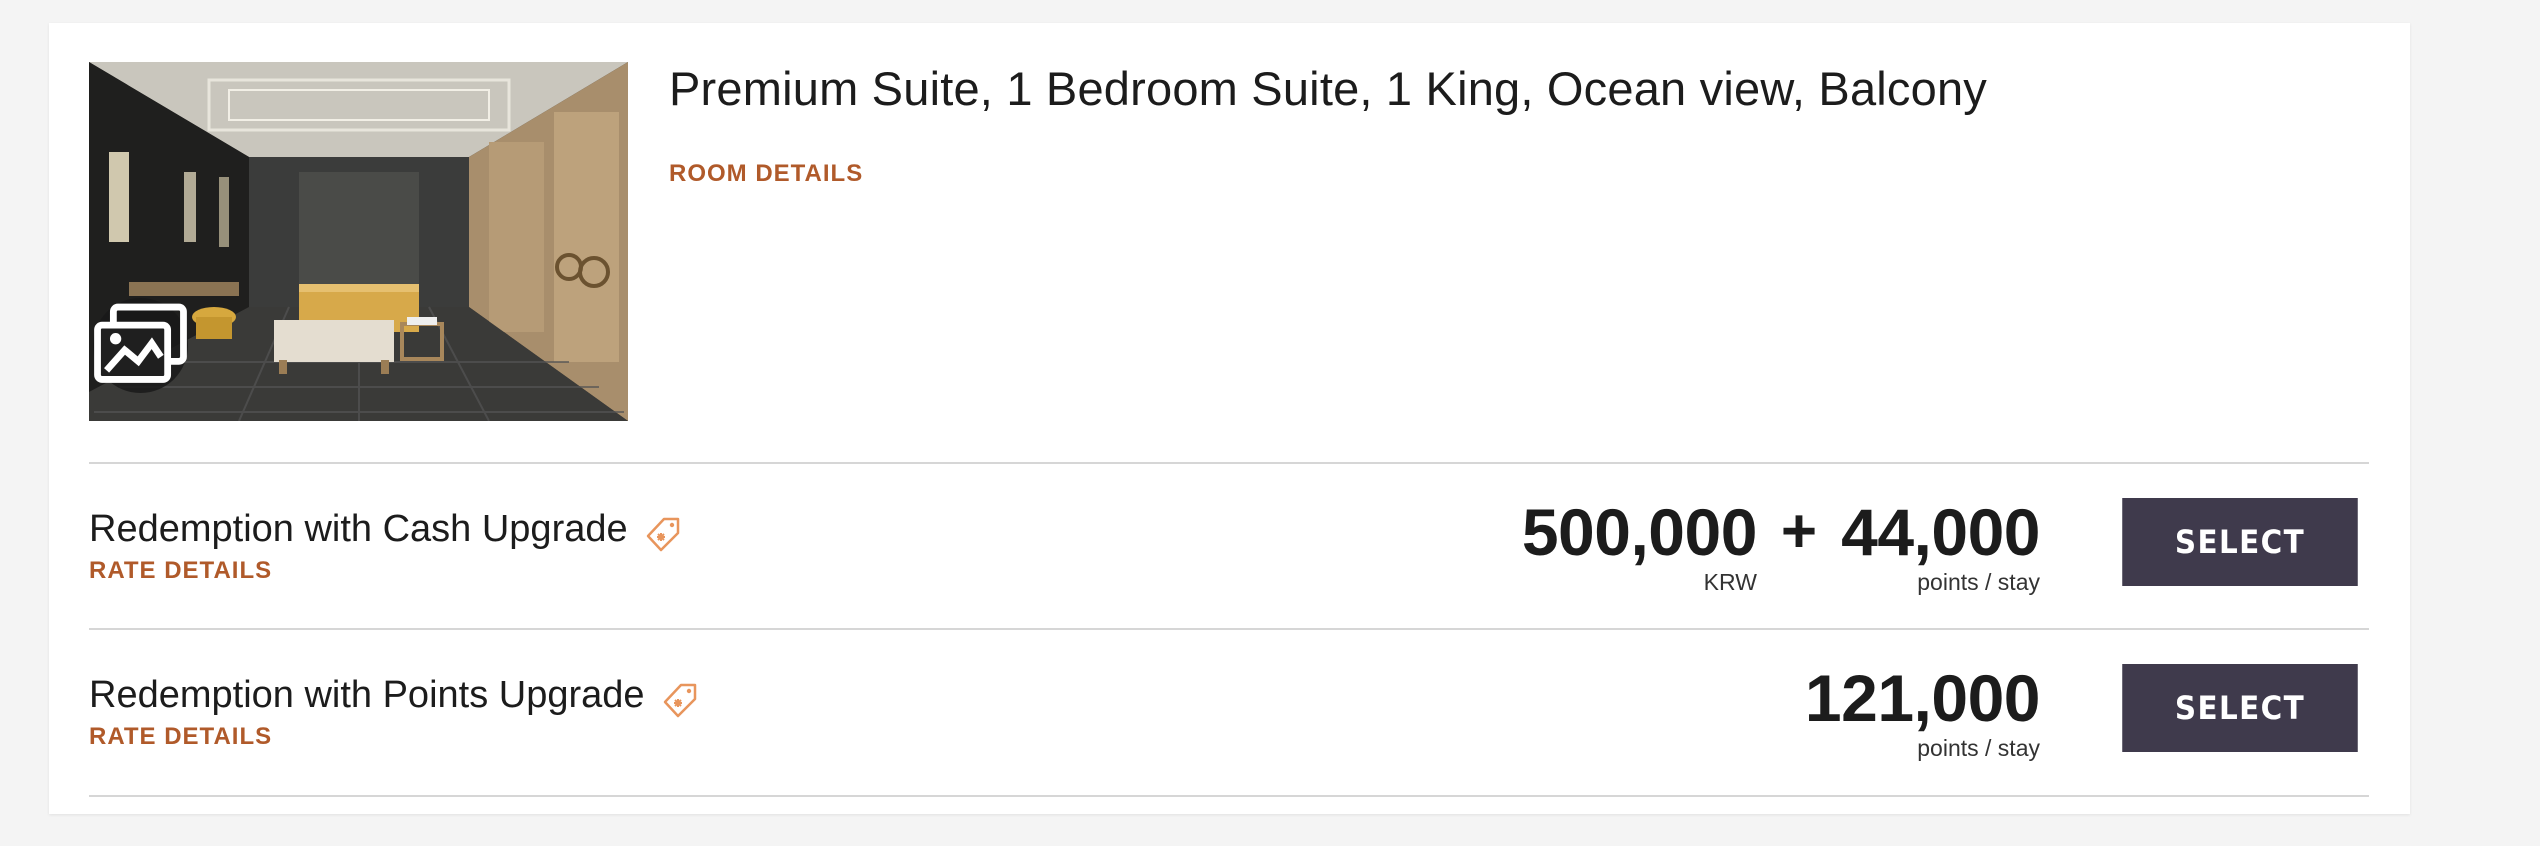  I want to click on price: 121,000 points / stay, so click(1922, 711).